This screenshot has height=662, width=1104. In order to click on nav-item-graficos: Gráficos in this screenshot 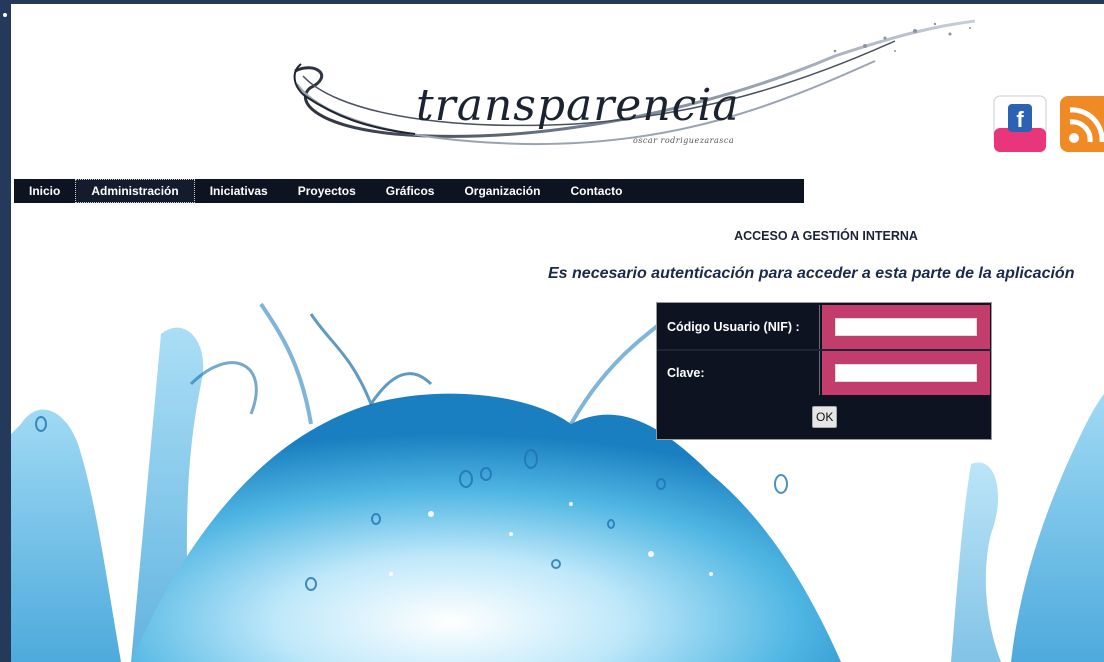, I will do `click(410, 191)`.